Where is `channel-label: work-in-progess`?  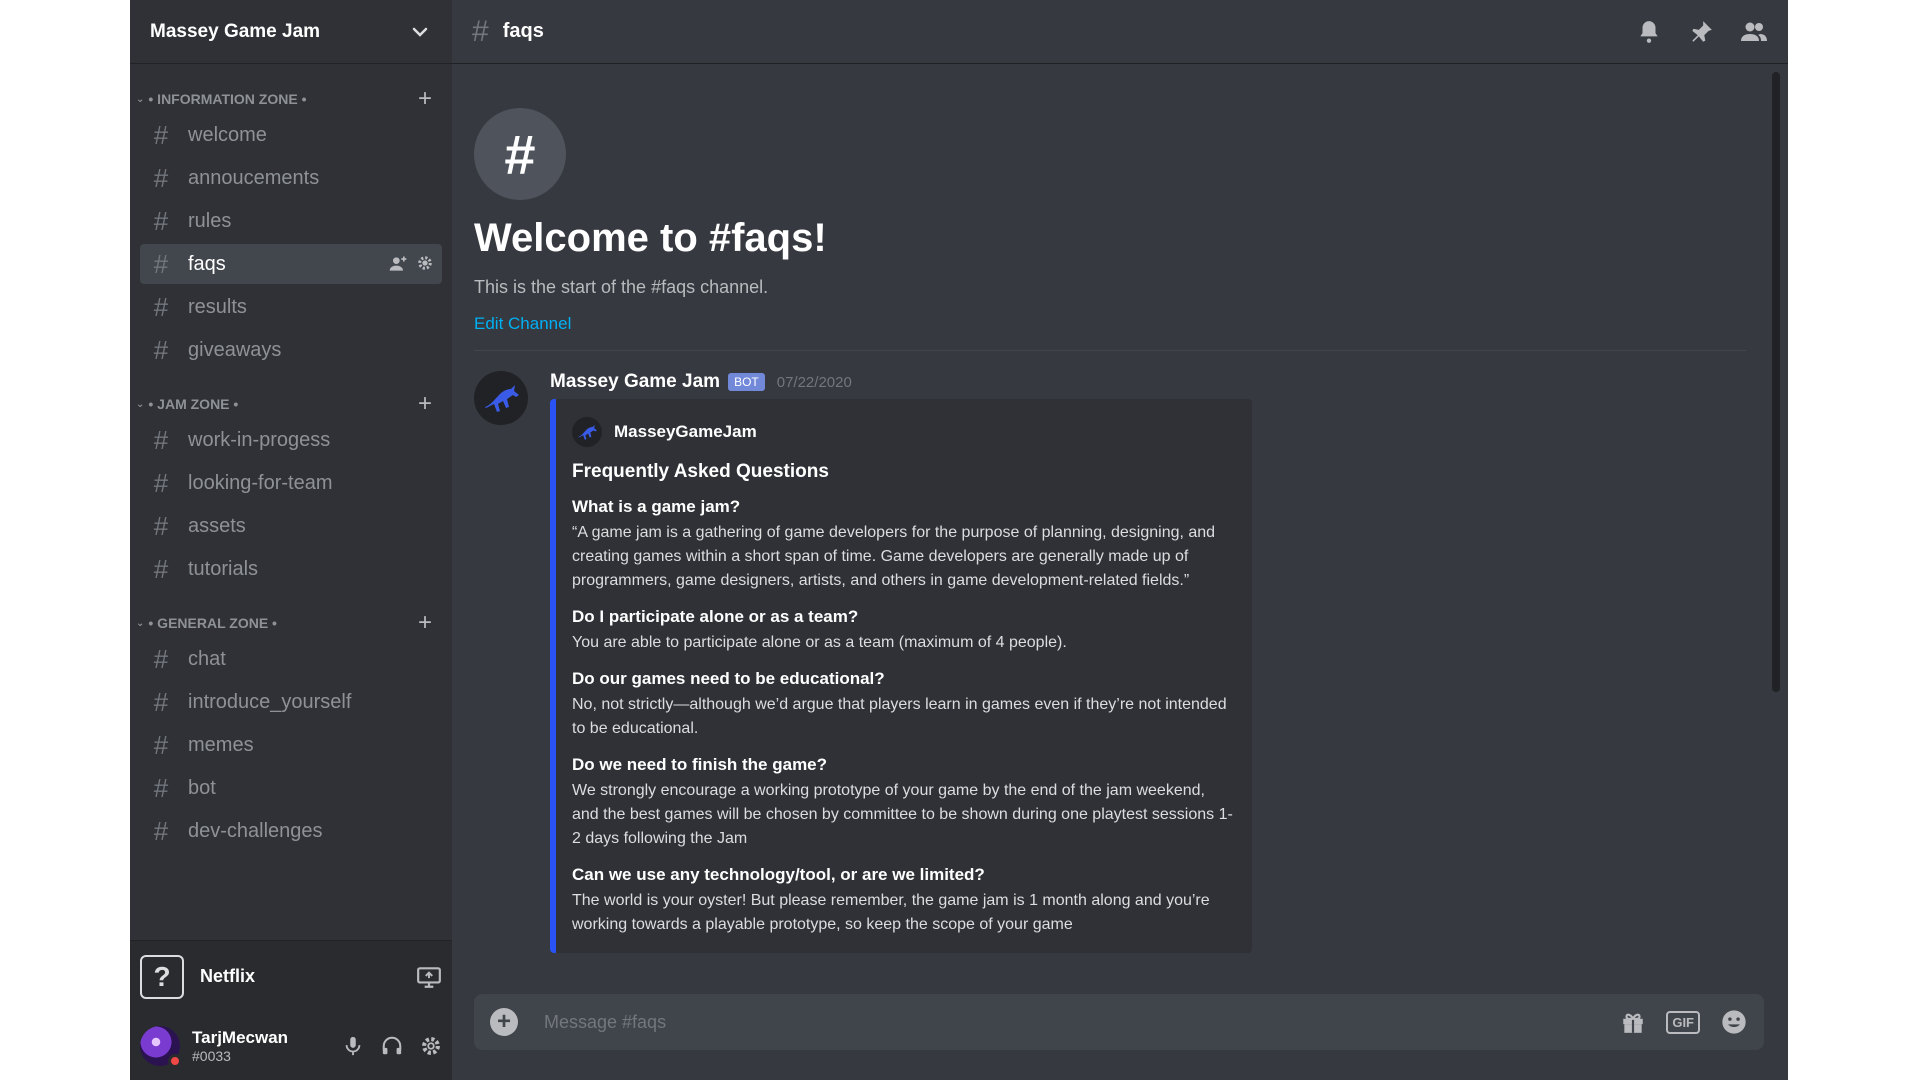 channel-label: work-in-progess is located at coordinates (259, 439).